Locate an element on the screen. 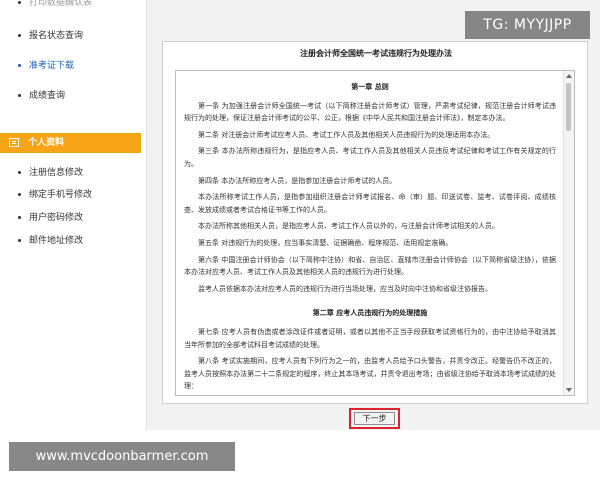  sidebar-item-edit-password: 用户密码修改 is located at coordinates (50, 216).